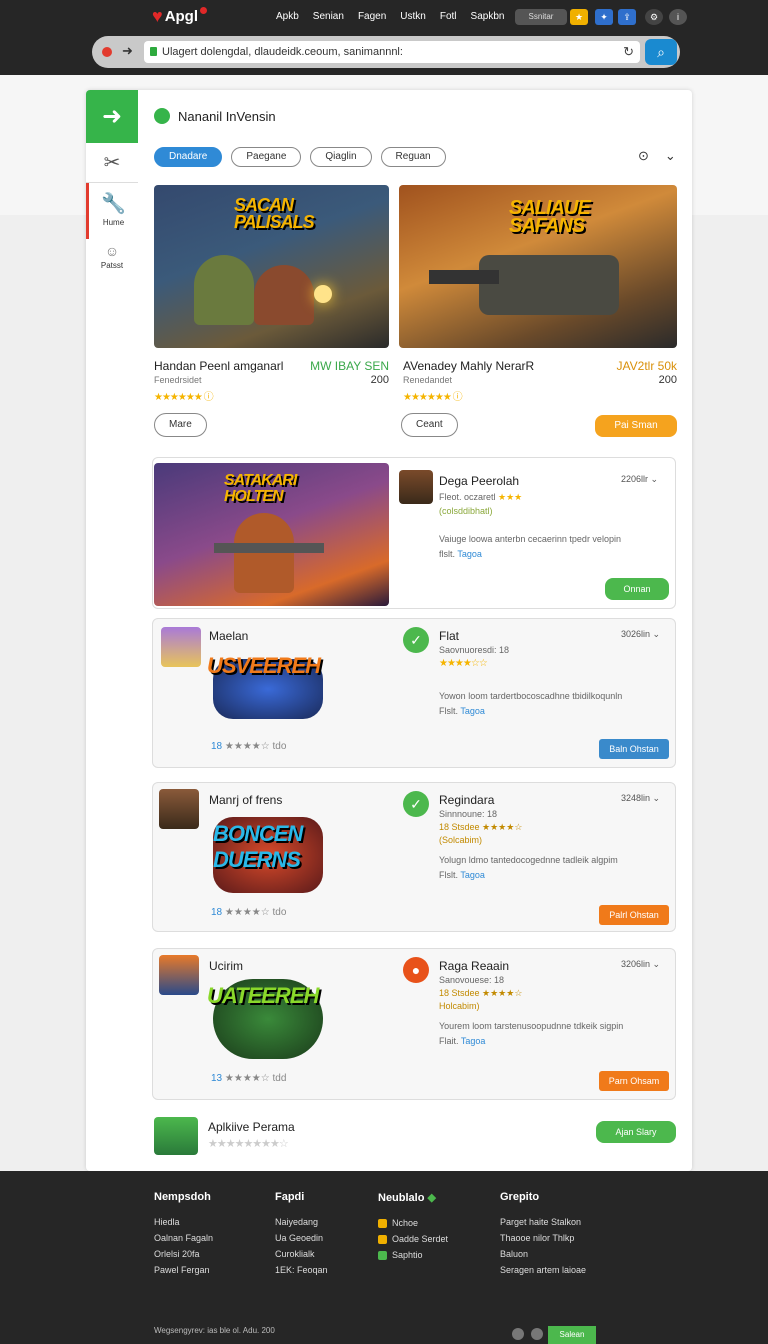  What do you see at coordinates (429, 425) in the screenshot?
I see `count-button: Ceant` at bounding box center [429, 425].